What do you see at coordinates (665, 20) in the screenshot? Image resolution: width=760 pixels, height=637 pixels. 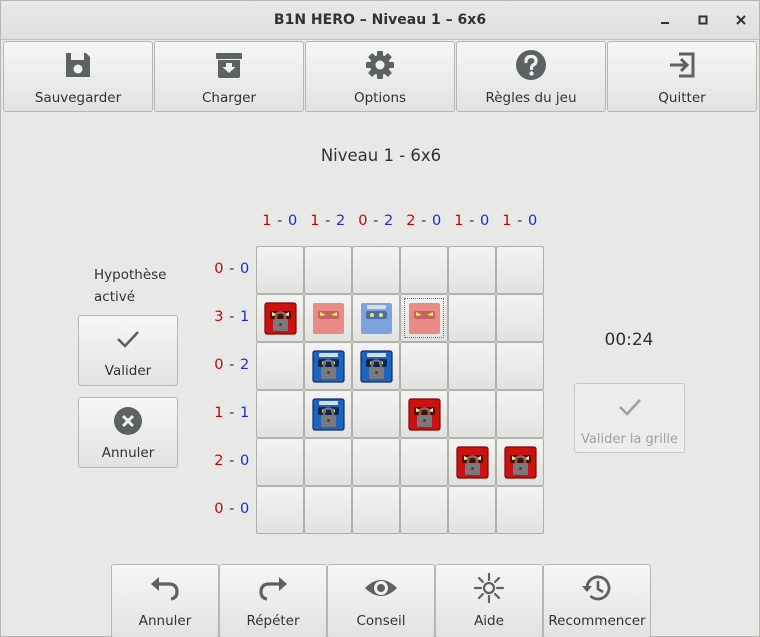 I see `minimize-icon` at bounding box center [665, 20].